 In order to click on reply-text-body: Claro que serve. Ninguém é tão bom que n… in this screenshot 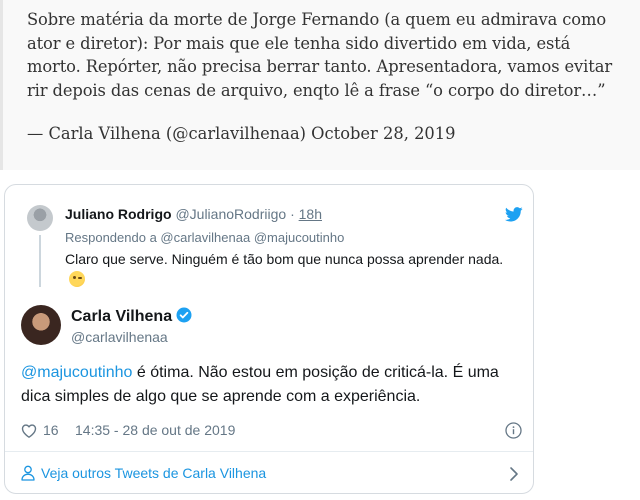, I will do `click(284, 259)`.